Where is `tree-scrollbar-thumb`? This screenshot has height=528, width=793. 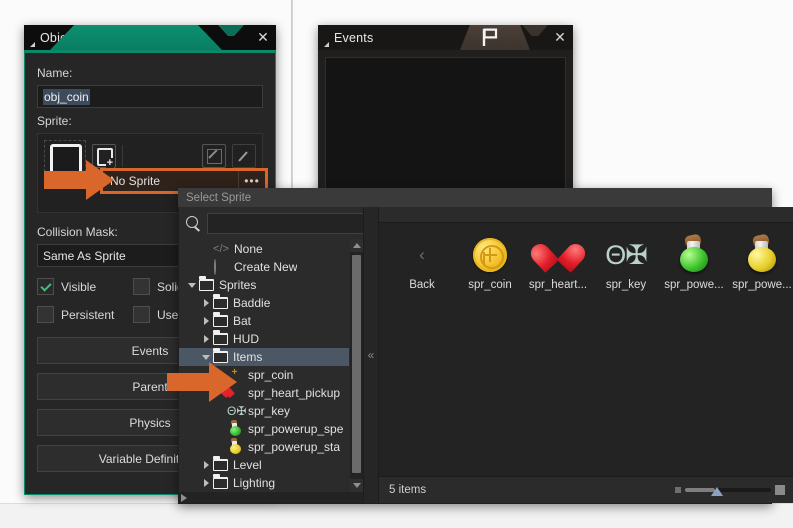 tree-scrollbar-thumb is located at coordinates (356, 364).